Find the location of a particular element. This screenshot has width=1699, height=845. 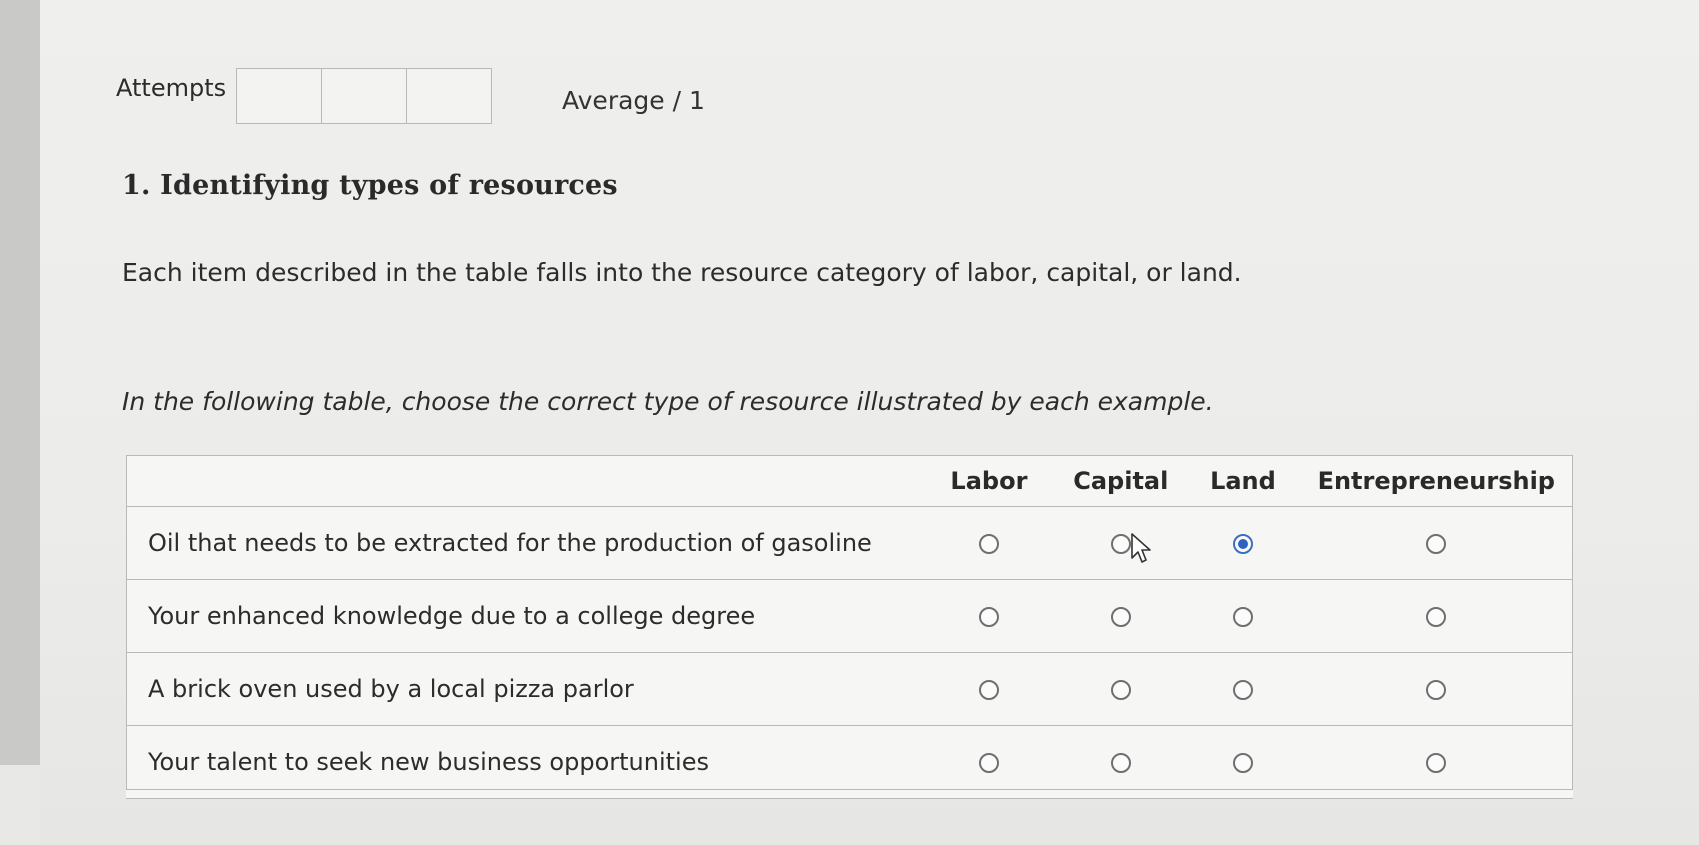

table-header-row: Labor Capital Land Entrepreneurship is located at coordinates (849, 481).